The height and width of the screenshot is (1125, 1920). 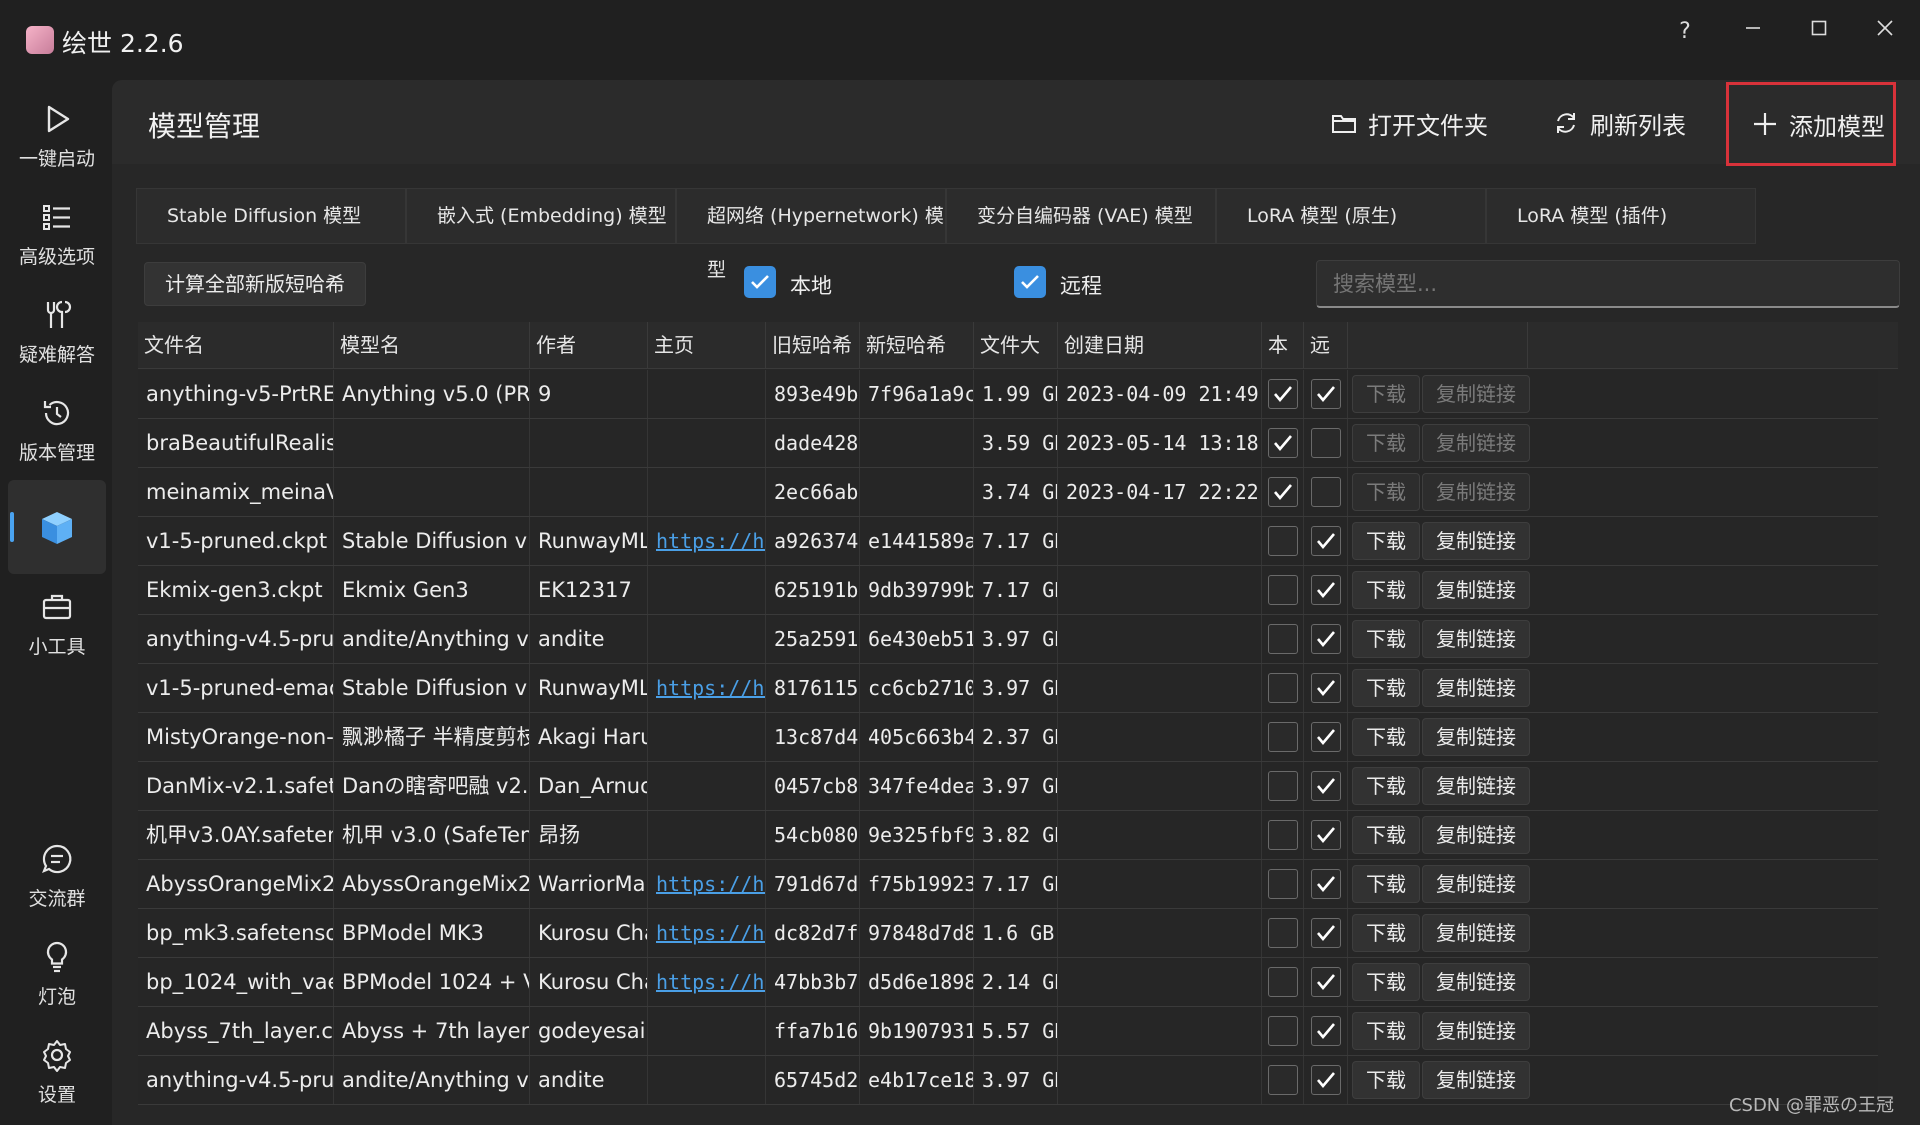 What do you see at coordinates (1885, 32) in the screenshot?
I see `close-button` at bounding box center [1885, 32].